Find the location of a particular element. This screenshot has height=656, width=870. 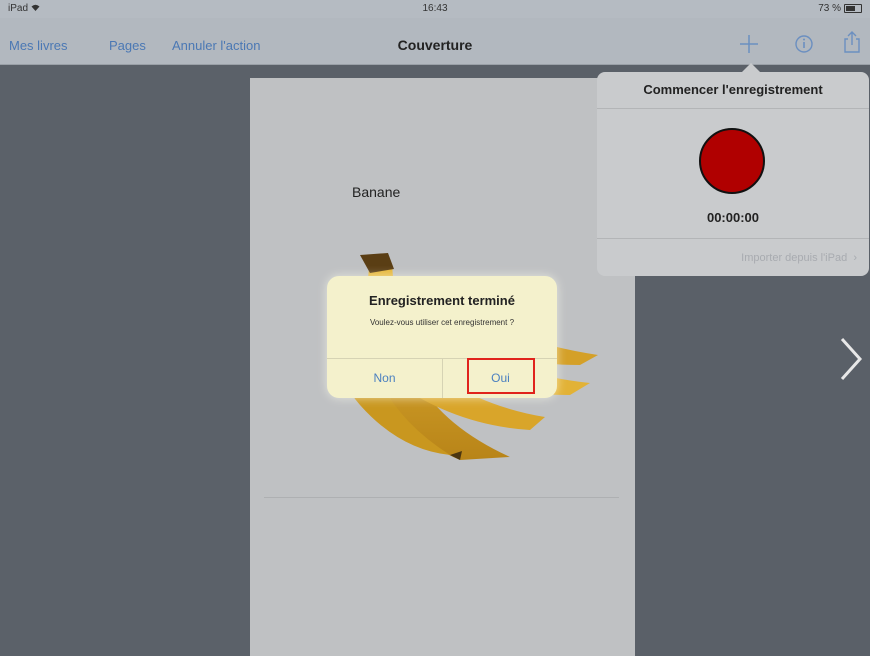

record-button is located at coordinates (732, 161).